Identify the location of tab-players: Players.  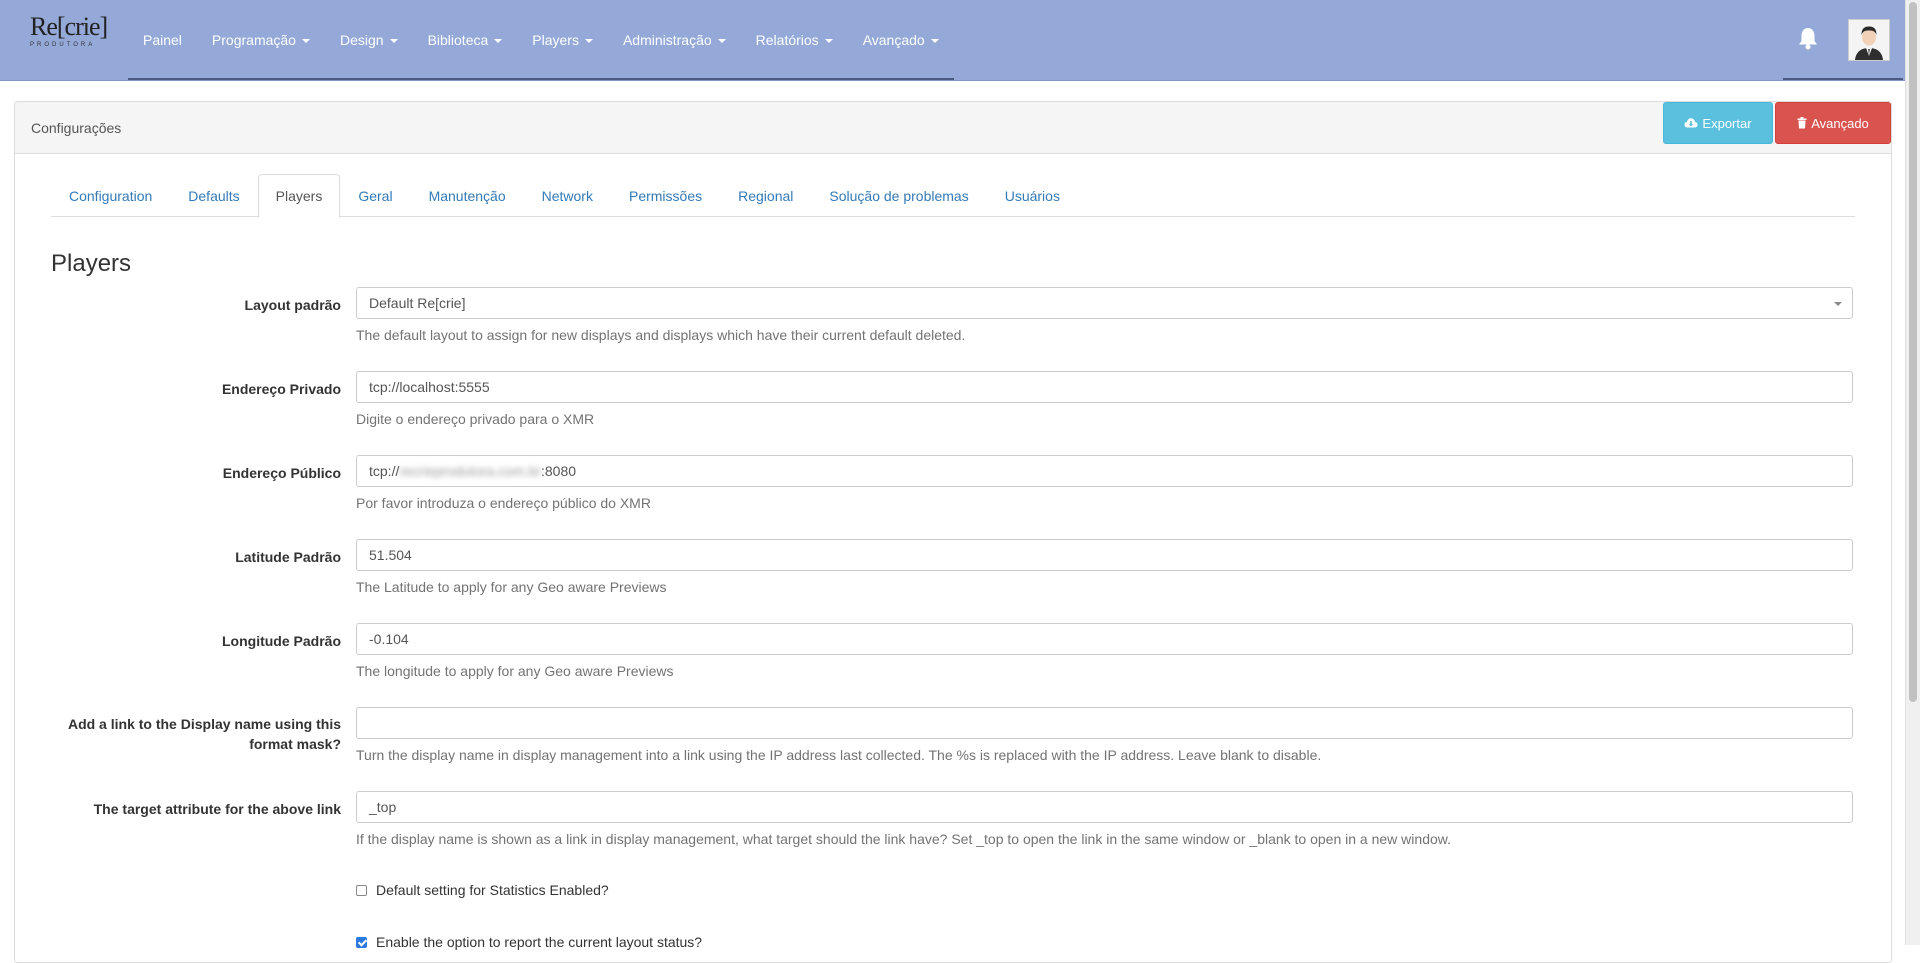
(299, 196).